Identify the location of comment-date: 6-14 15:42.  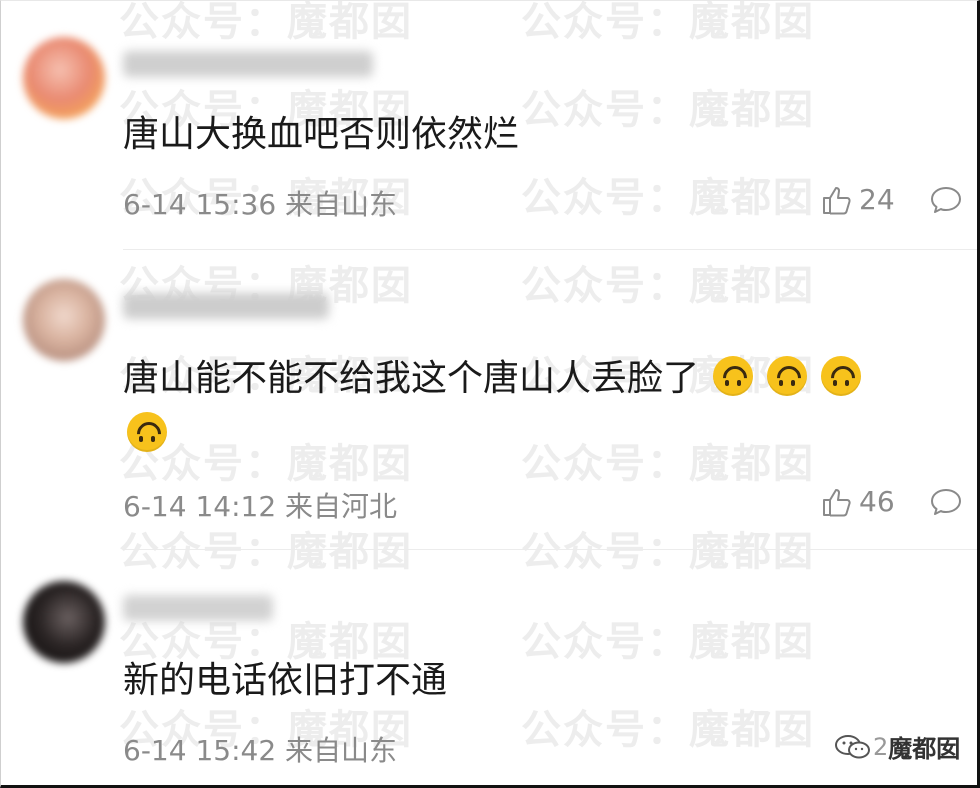
(200, 750).